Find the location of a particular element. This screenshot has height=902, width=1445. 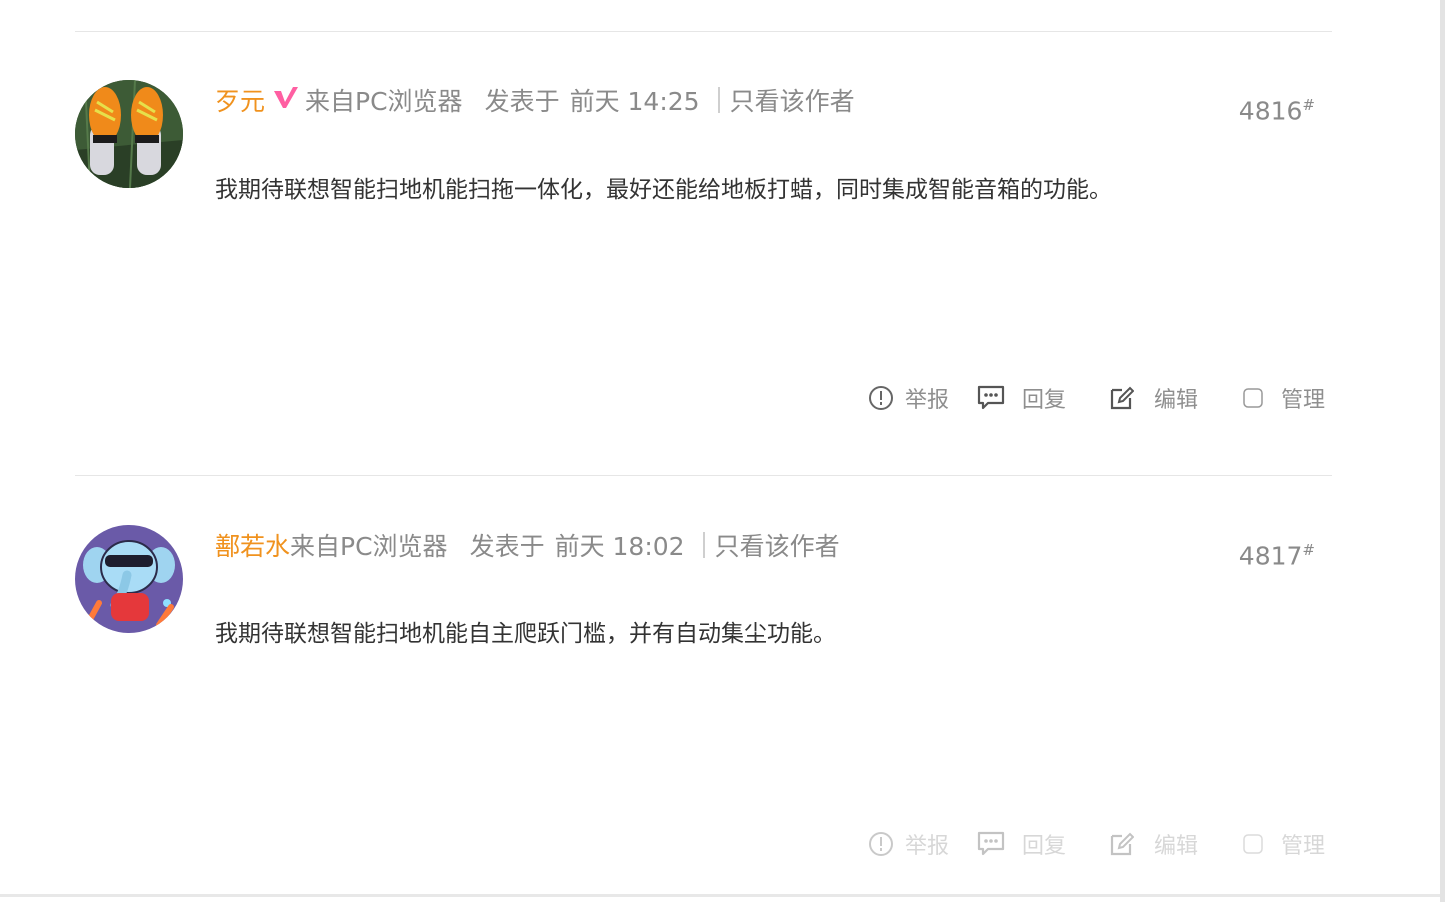

floor-number: 4817# is located at coordinates (1277, 555).